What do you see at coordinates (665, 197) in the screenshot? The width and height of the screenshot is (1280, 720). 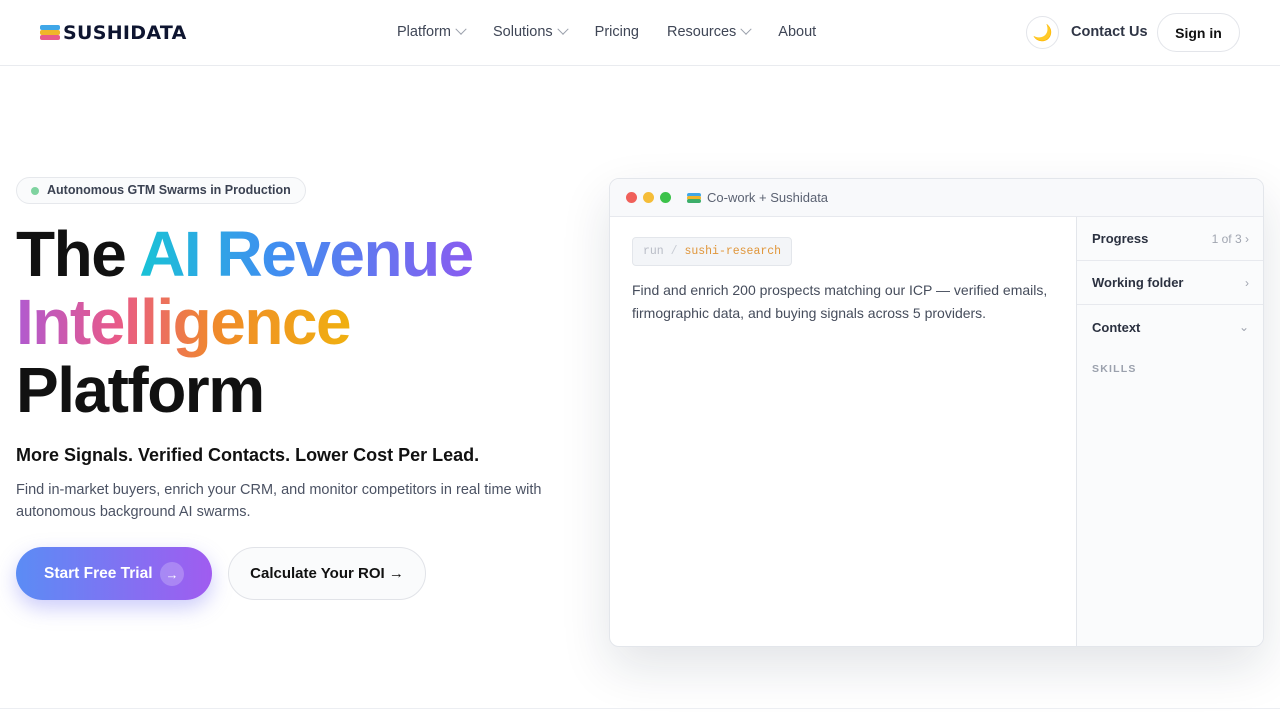 I see `maximize-dot-icon` at bounding box center [665, 197].